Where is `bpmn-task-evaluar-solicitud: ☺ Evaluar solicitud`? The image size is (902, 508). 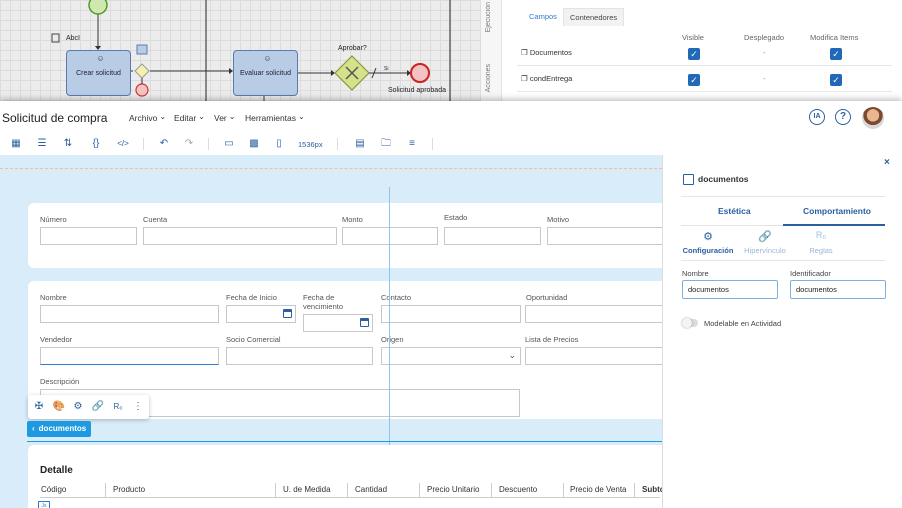 bpmn-task-evaluar-solicitud: ☺ Evaluar solicitud is located at coordinates (265, 73).